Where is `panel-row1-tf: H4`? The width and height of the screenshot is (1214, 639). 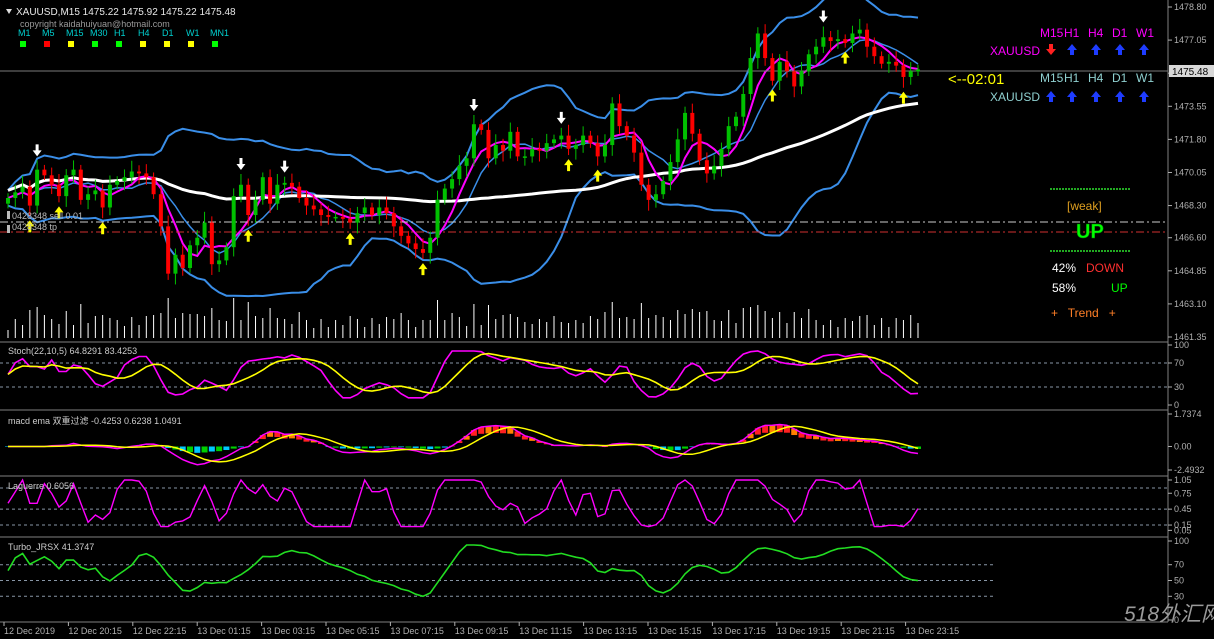 panel-row1-tf: H4 is located at coordinates (1096, 33).